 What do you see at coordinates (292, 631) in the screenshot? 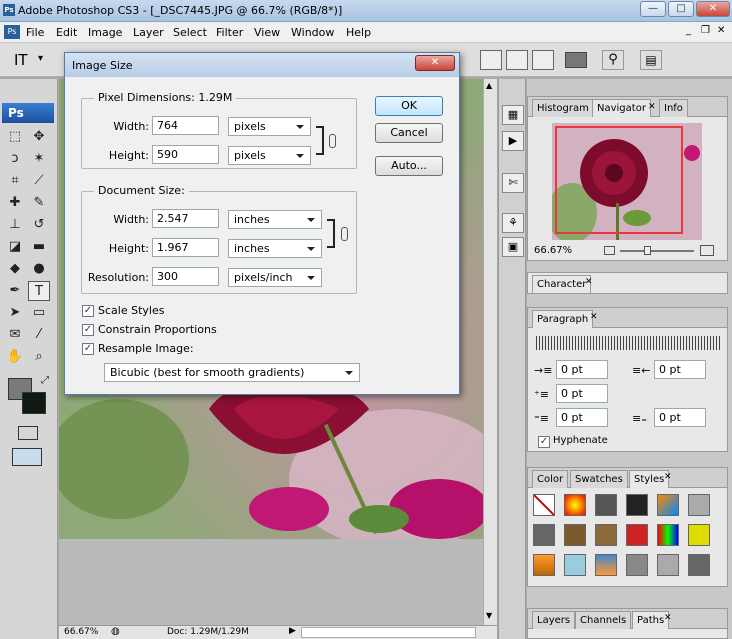
I see `status-arrow-icon: ▶` at bounding box center [292, 631].